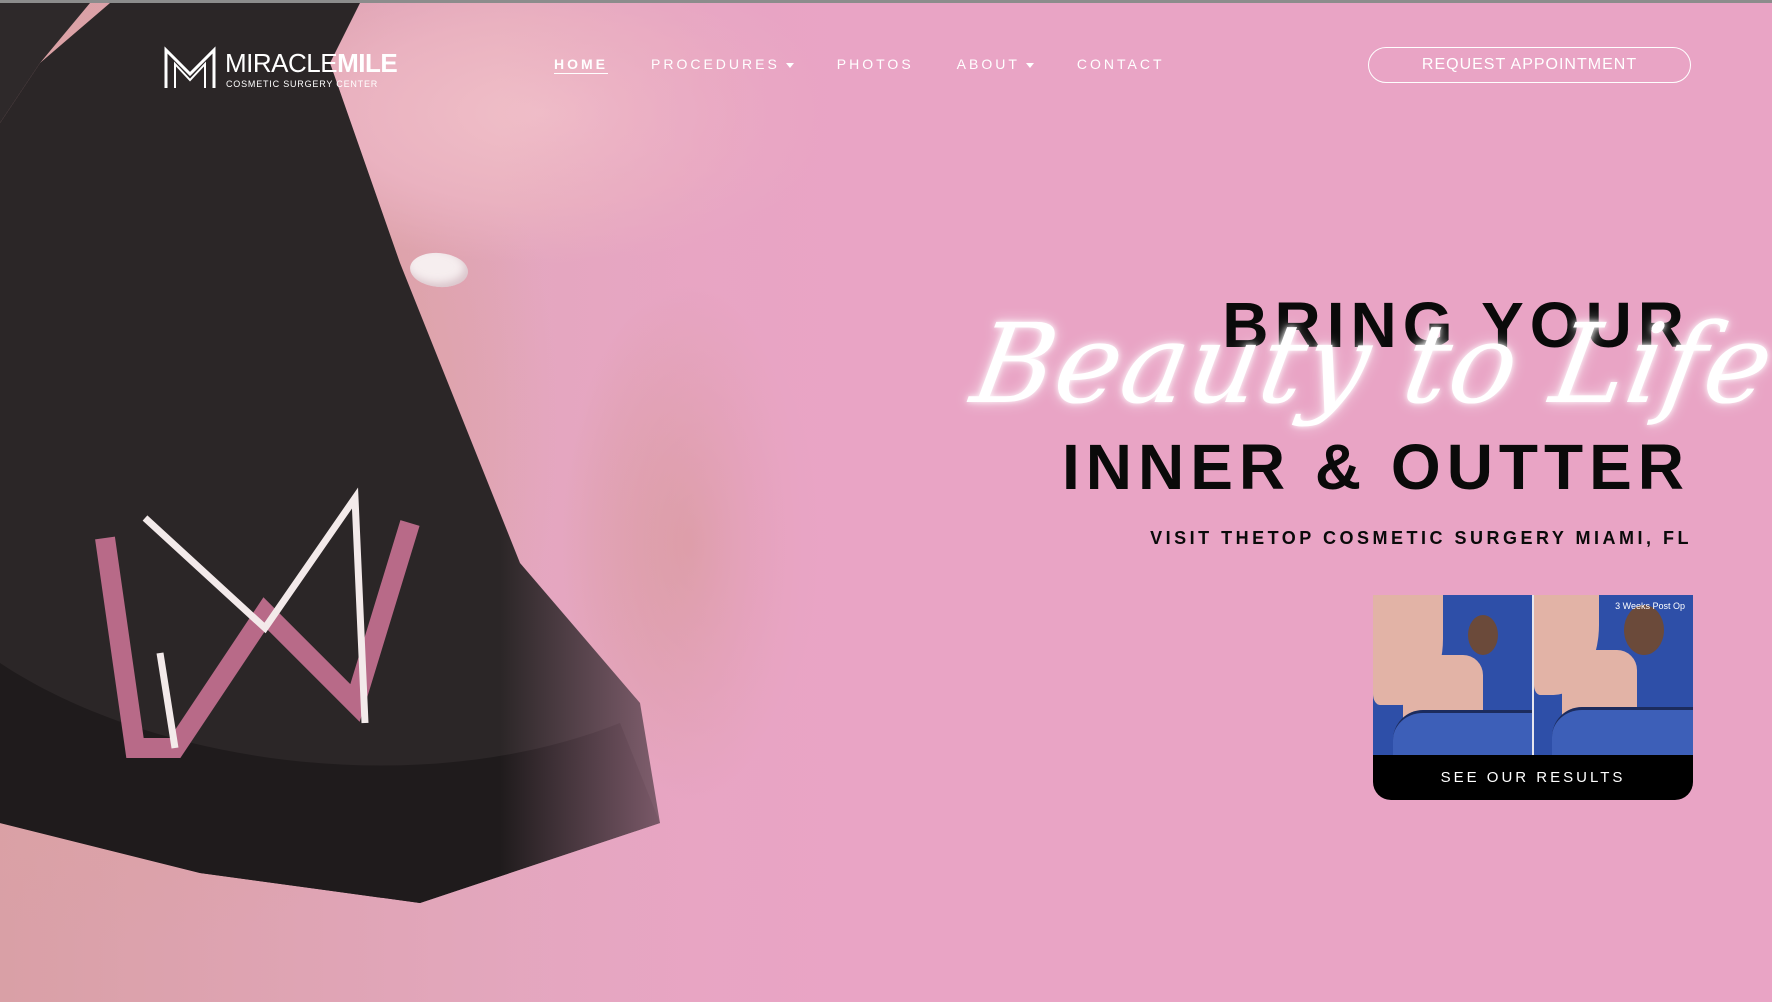 This screenshot has height=1002, width=1772. Describe the element at coordinates (1452, 675) in the screenshot. I see `before-photo` at that location.